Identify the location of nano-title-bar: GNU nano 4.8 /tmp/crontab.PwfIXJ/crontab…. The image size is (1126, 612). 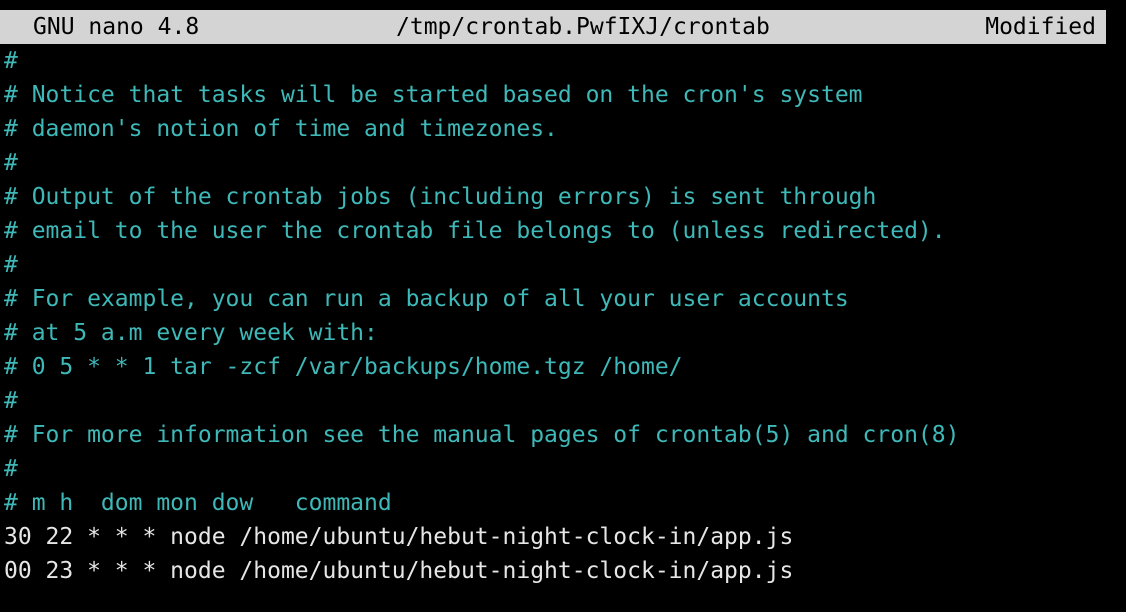
(553, 27).